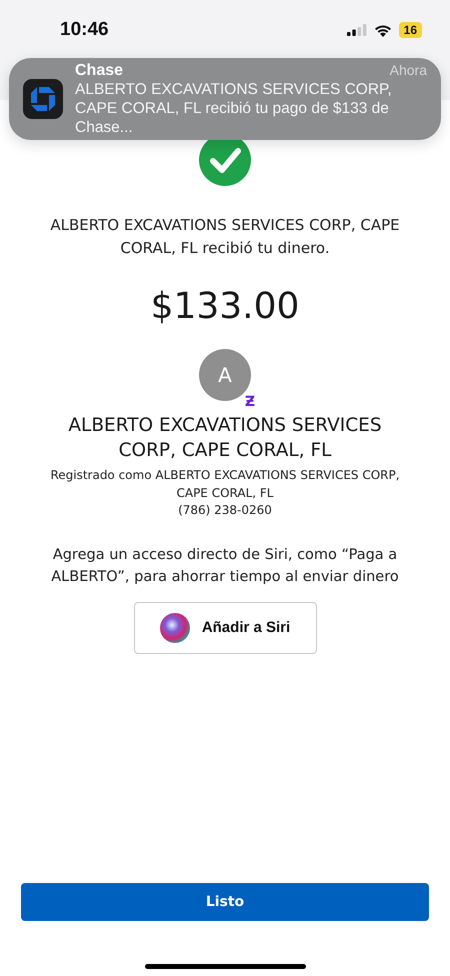 The image size is (450, 976). I want to click on wifi-icon, so click(383, 30).